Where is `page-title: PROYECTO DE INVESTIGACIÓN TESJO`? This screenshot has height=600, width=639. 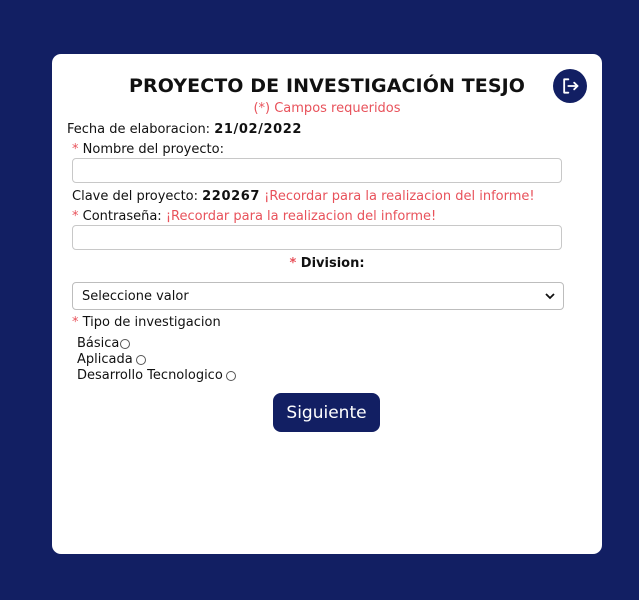 page-title: PROYECTO DE INVESTIGACIÓN TESJO is located at coordinates (327, 86).